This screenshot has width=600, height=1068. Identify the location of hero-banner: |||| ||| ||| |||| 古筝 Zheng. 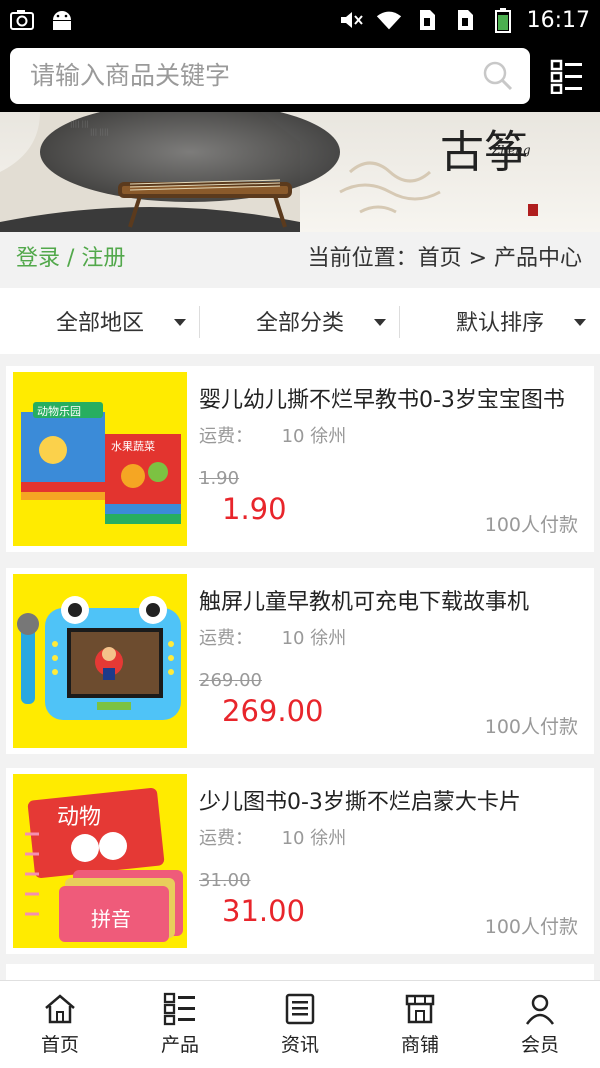
(300, 172).